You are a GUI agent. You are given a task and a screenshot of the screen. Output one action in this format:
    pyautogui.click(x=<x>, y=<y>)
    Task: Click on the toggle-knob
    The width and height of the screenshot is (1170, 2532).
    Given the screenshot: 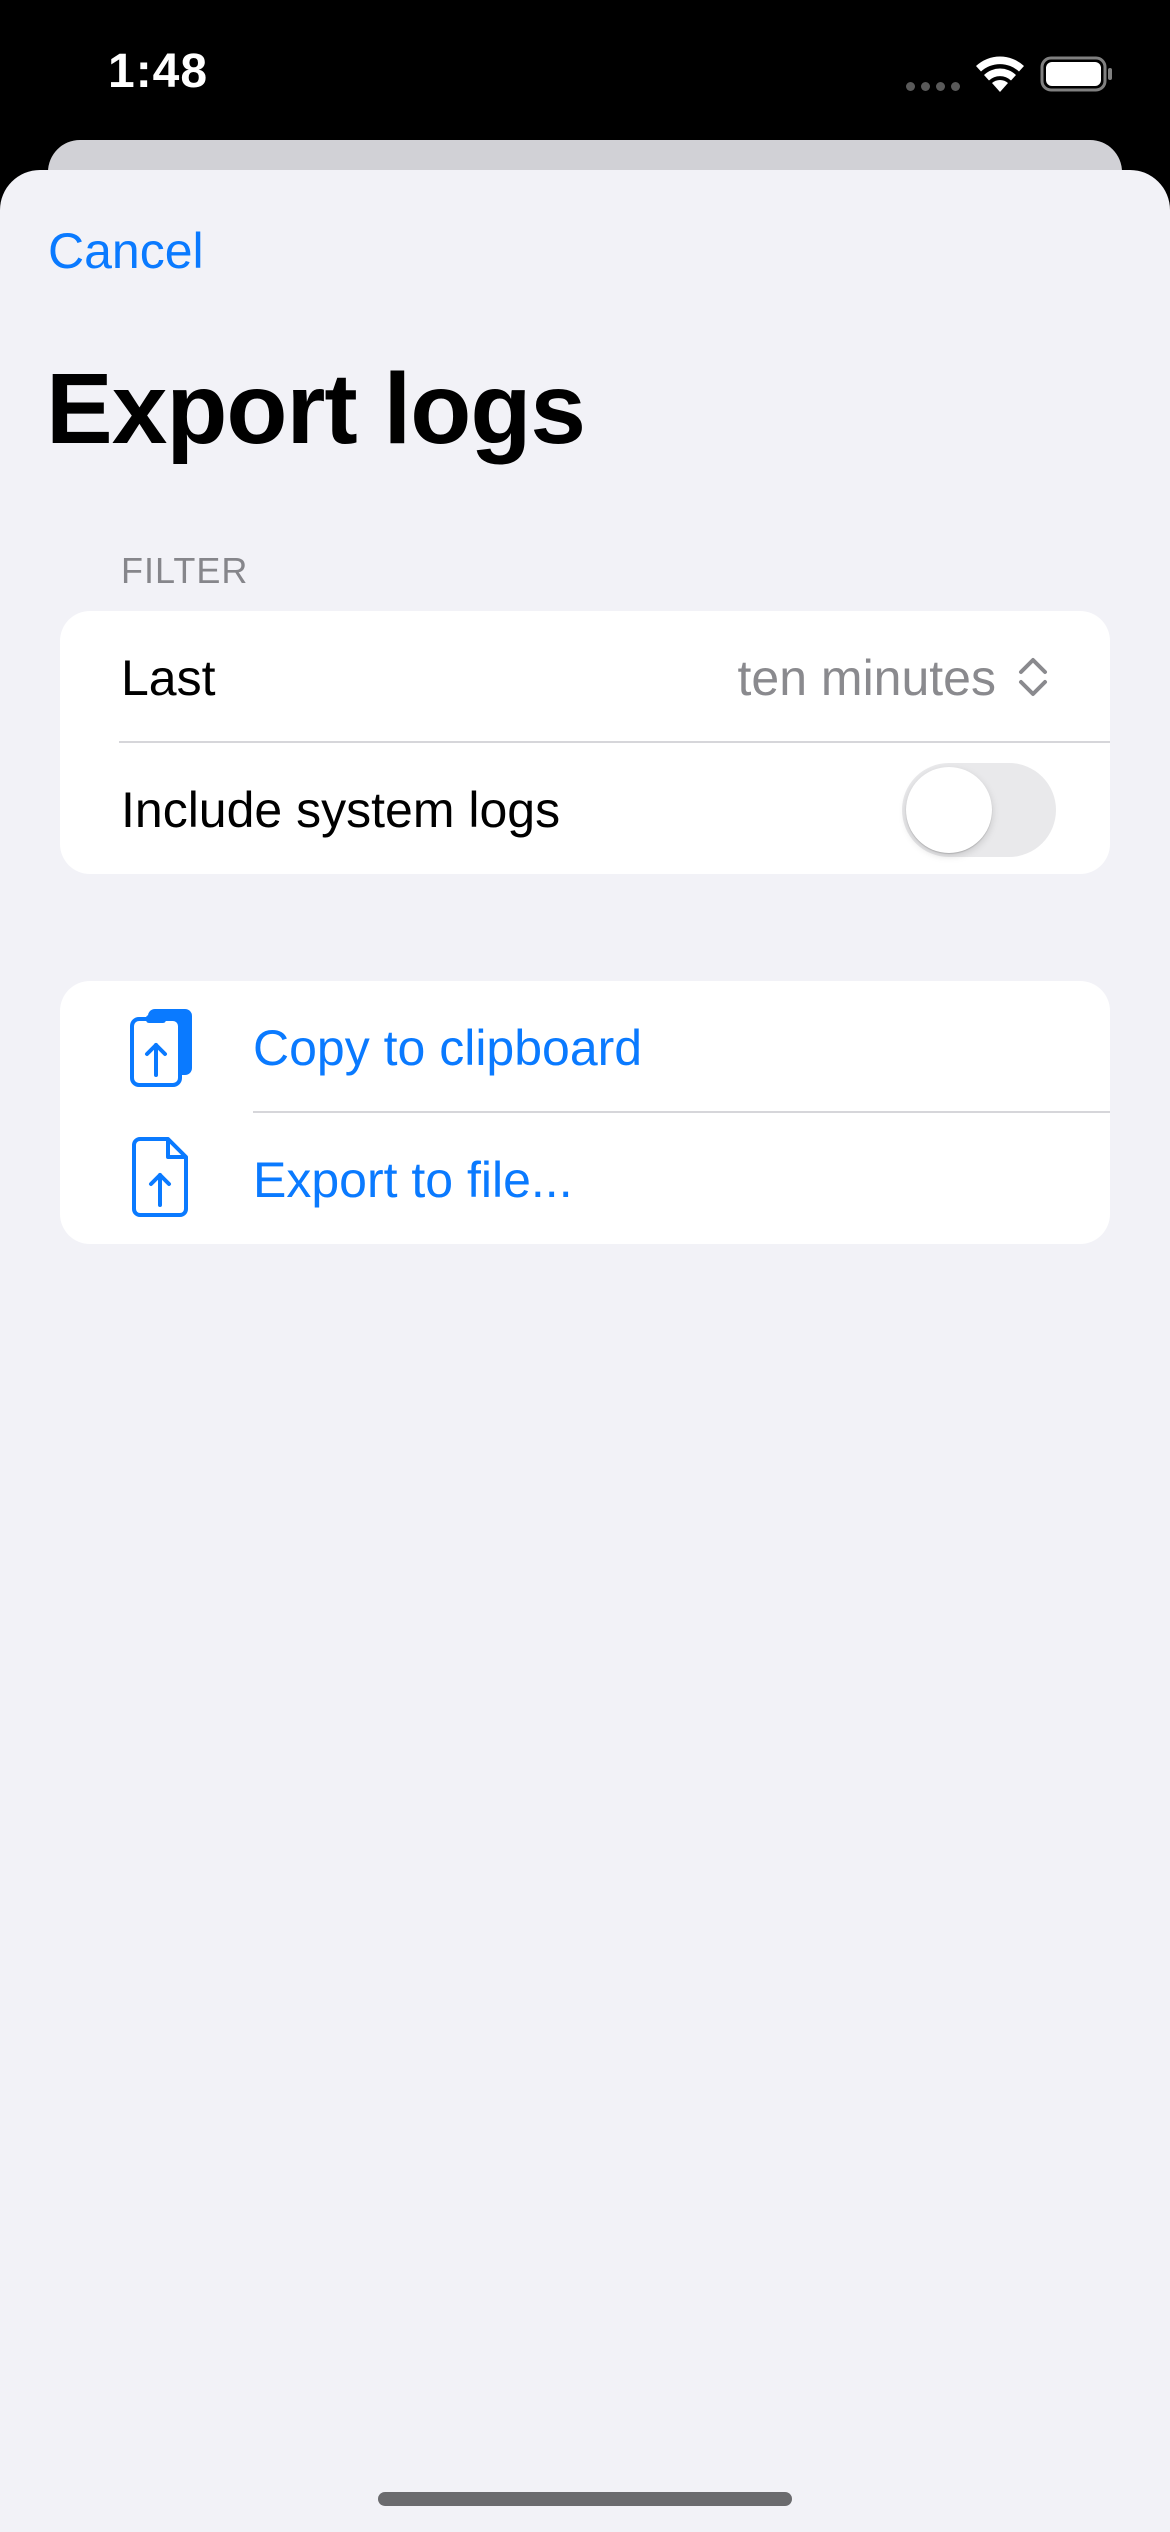 What is the action you would take?
    pyautogui.click(x=949, y=810)
    